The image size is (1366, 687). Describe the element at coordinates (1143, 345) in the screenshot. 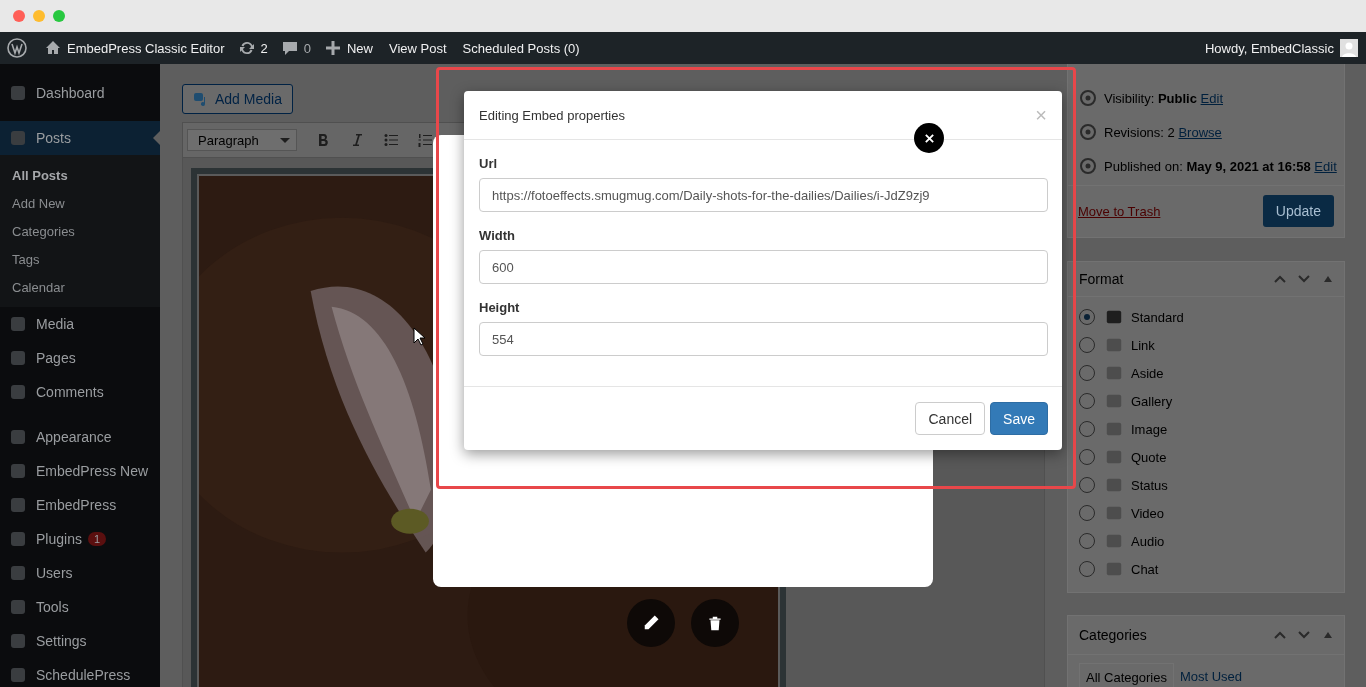

I see `radio-label: Link` at that location.